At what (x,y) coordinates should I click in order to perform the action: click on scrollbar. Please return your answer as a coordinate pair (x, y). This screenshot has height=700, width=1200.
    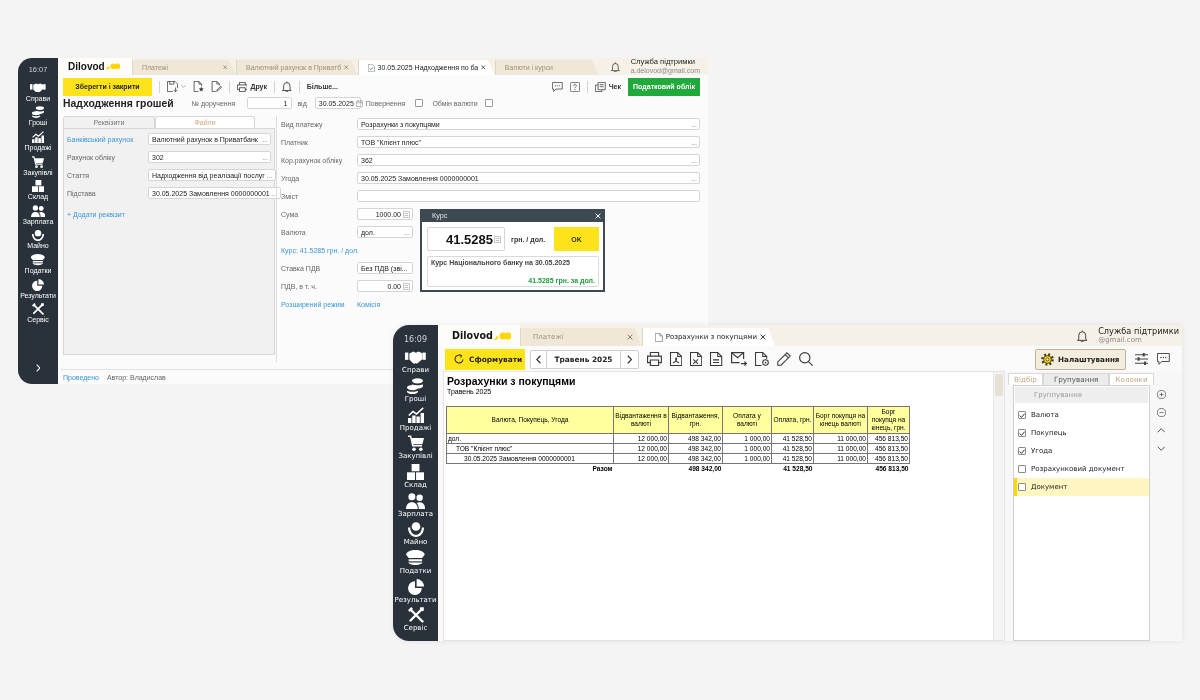
    Looking at the image, I should click on (998, 506).